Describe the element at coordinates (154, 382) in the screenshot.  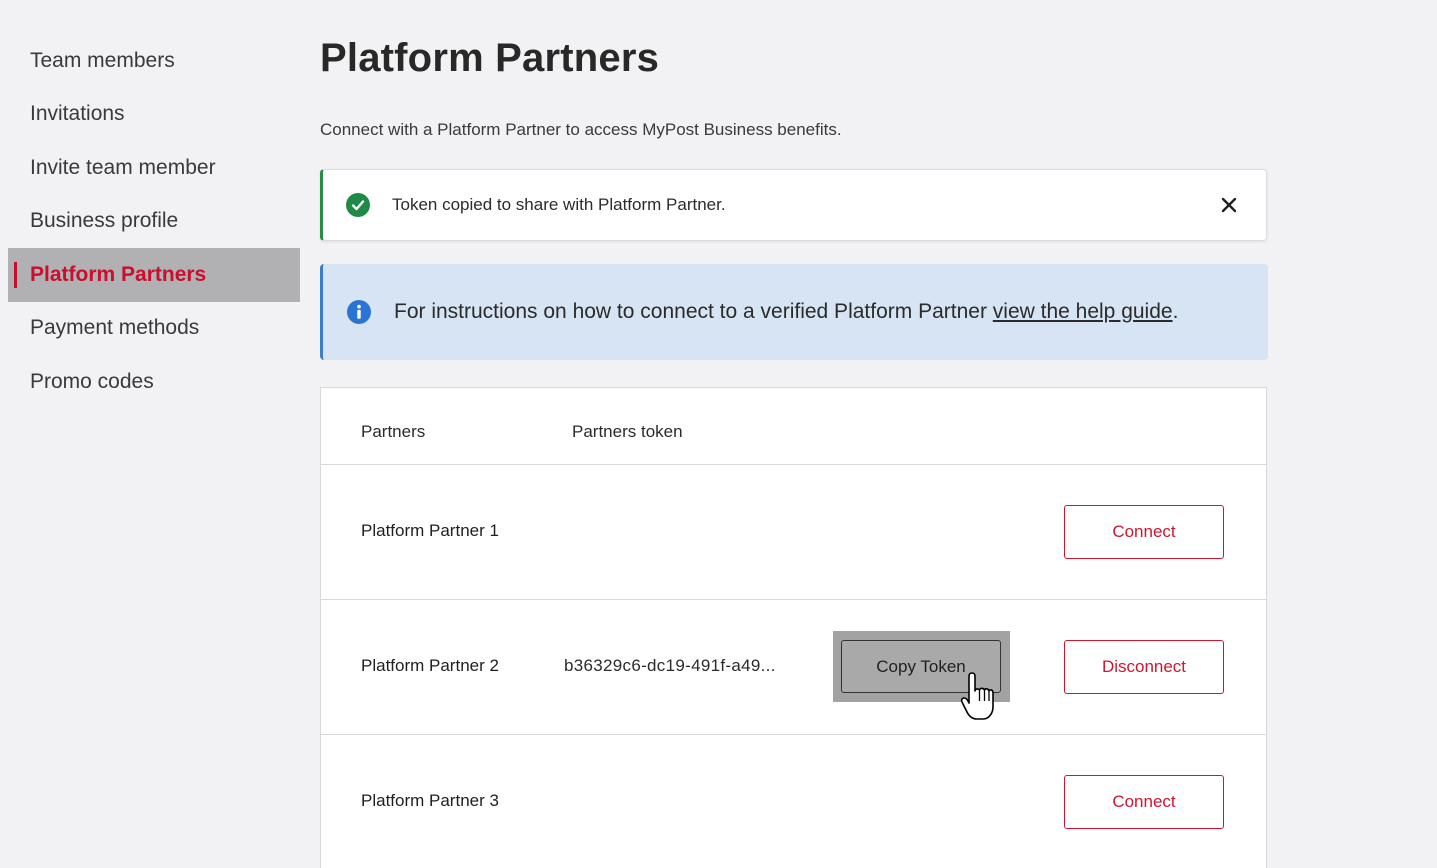
I see `sidebar-item-promo-codes: Promo codes` at that location.